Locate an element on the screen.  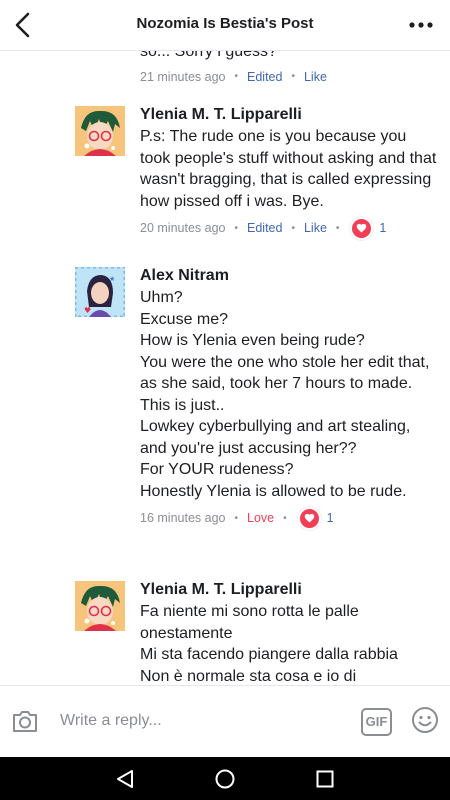
emoji-button is located at coordinates (425, 720).